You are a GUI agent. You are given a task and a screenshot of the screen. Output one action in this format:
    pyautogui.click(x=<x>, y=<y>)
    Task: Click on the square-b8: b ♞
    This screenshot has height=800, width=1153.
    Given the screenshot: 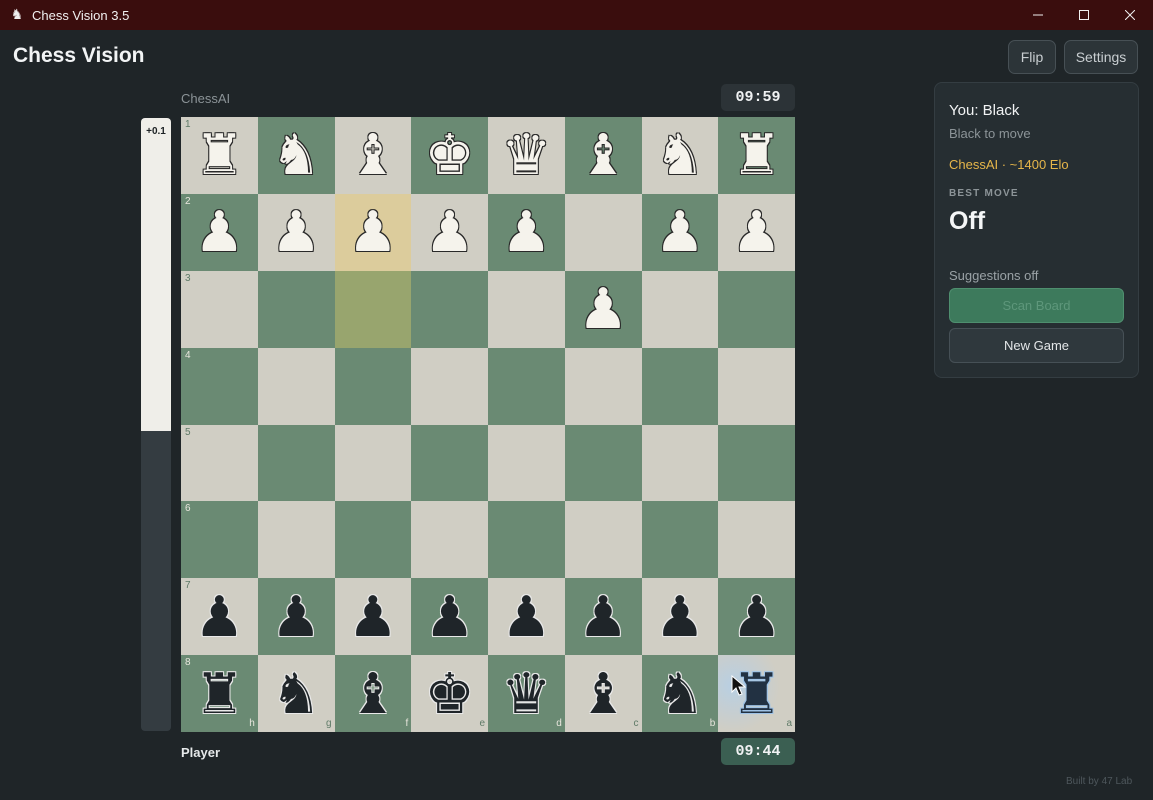 What is the action you would take?
    pyautogui.click(x=680, y=693)
    